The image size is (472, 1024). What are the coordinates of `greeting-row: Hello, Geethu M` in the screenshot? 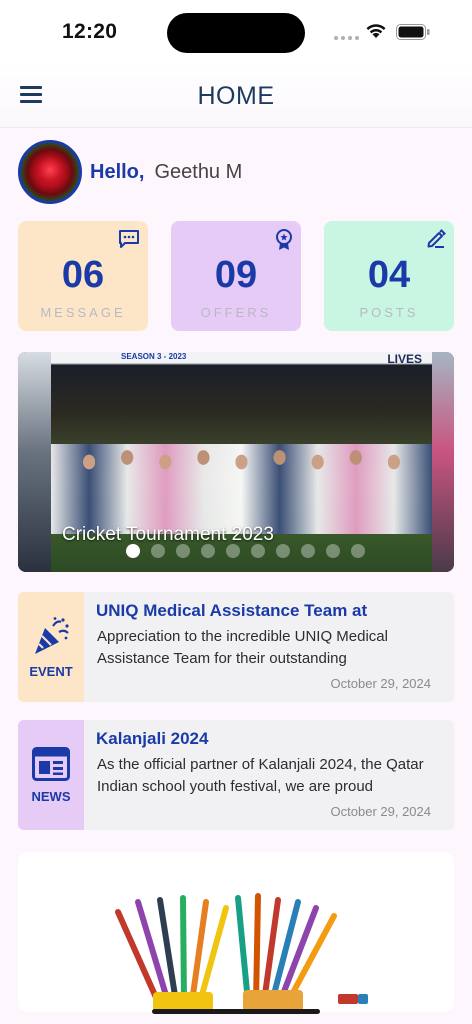 It's located at (130, 172).